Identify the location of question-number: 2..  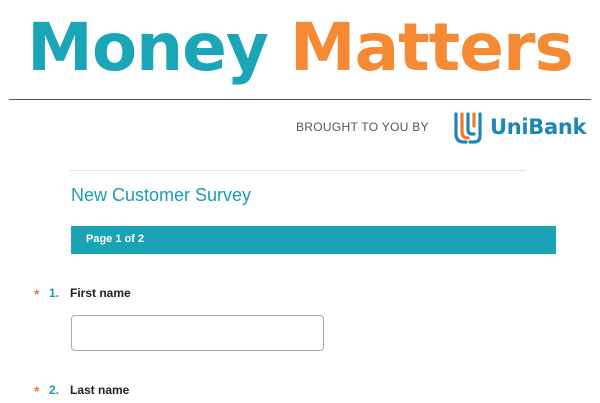
(54, 390).